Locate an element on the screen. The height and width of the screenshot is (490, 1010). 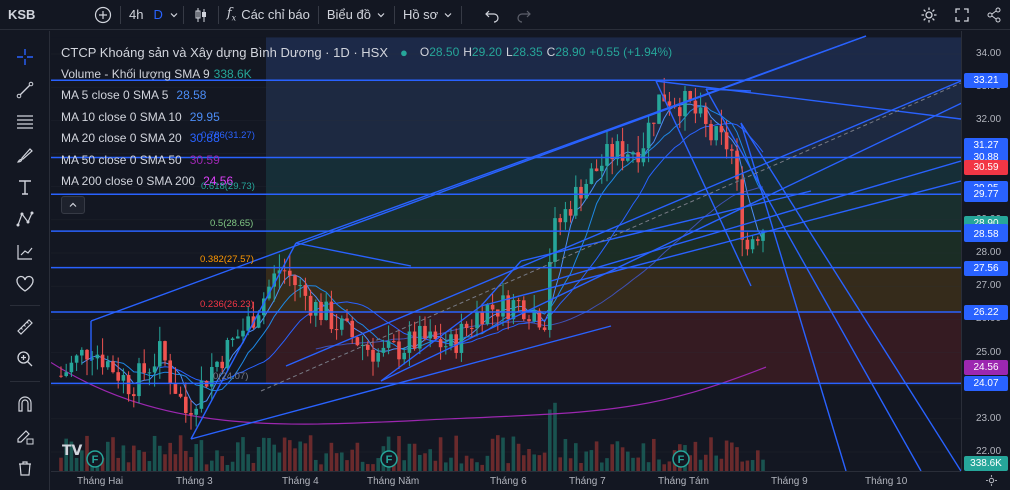
text-tool is located at coordinates (25, 187).